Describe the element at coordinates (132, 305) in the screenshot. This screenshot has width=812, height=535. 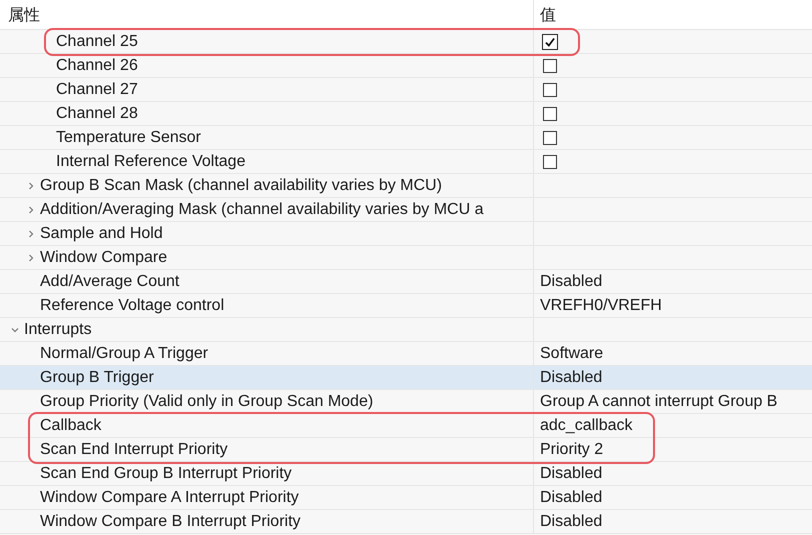
I see `property-name: Reference Voltage control` at that location.